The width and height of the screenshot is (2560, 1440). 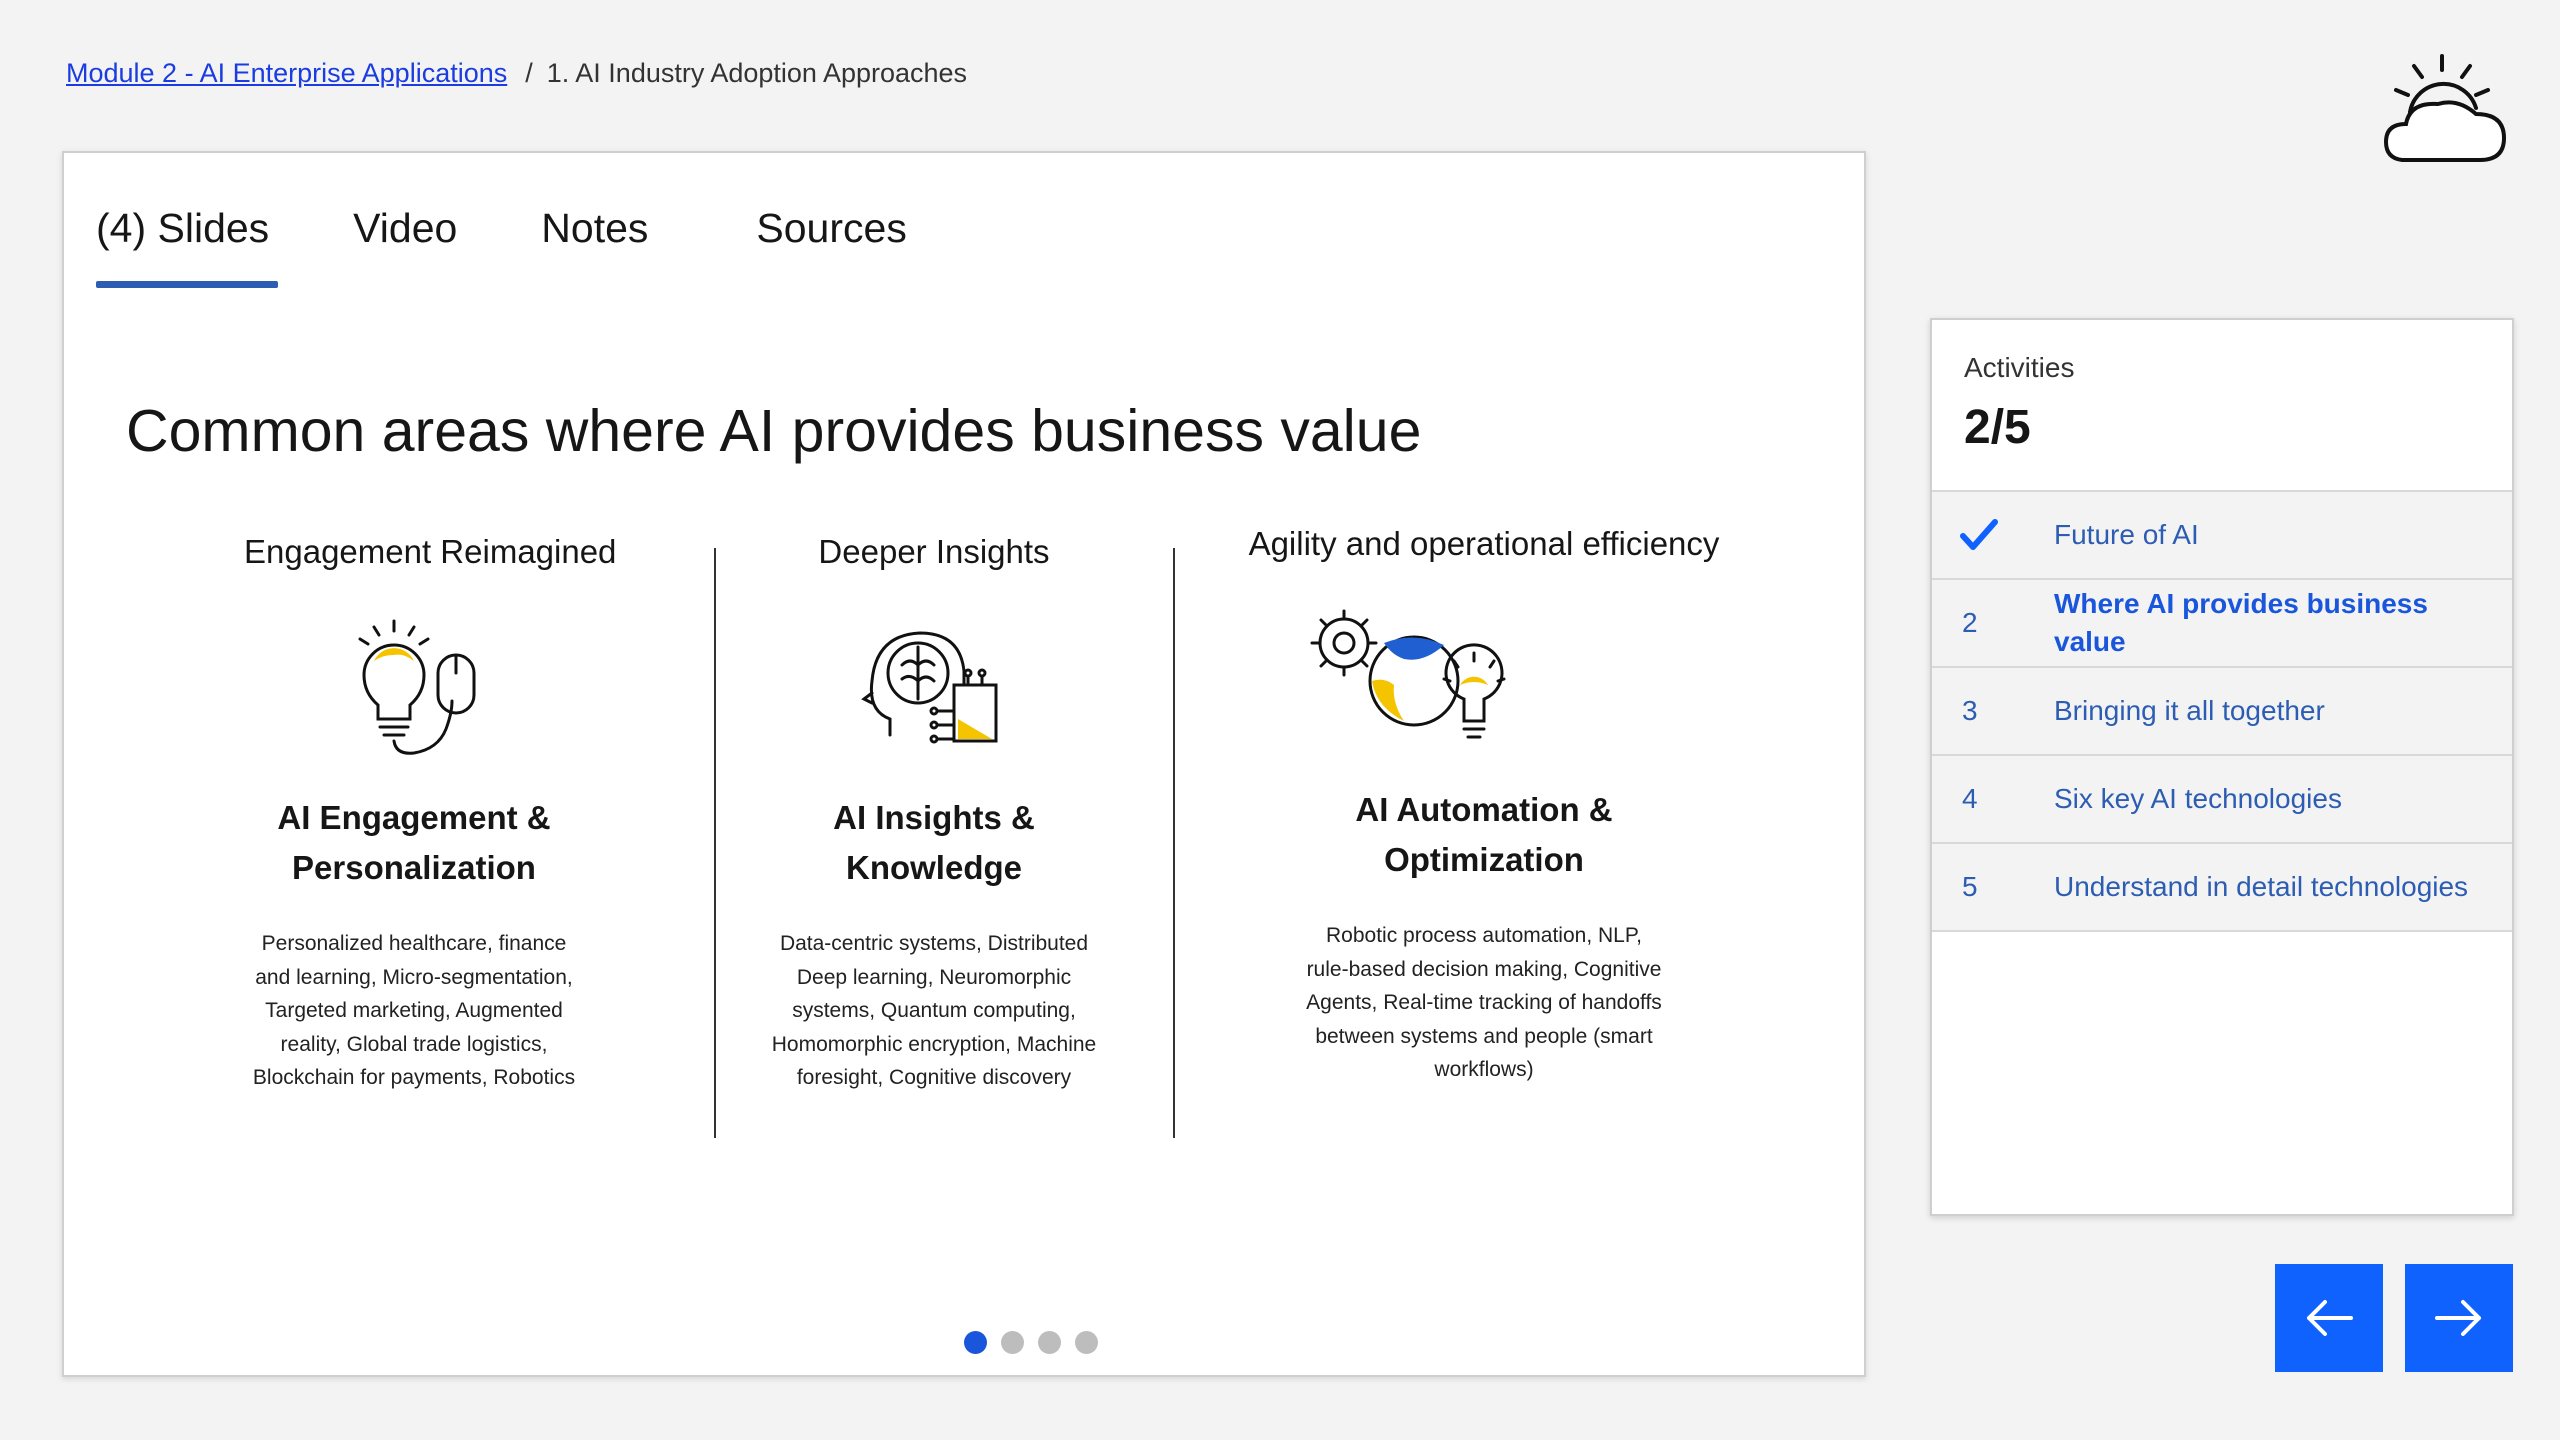 I want to click on activity-item-understand-technologies: 5 Understand in detail technologies, so click(x=2222, y=888).